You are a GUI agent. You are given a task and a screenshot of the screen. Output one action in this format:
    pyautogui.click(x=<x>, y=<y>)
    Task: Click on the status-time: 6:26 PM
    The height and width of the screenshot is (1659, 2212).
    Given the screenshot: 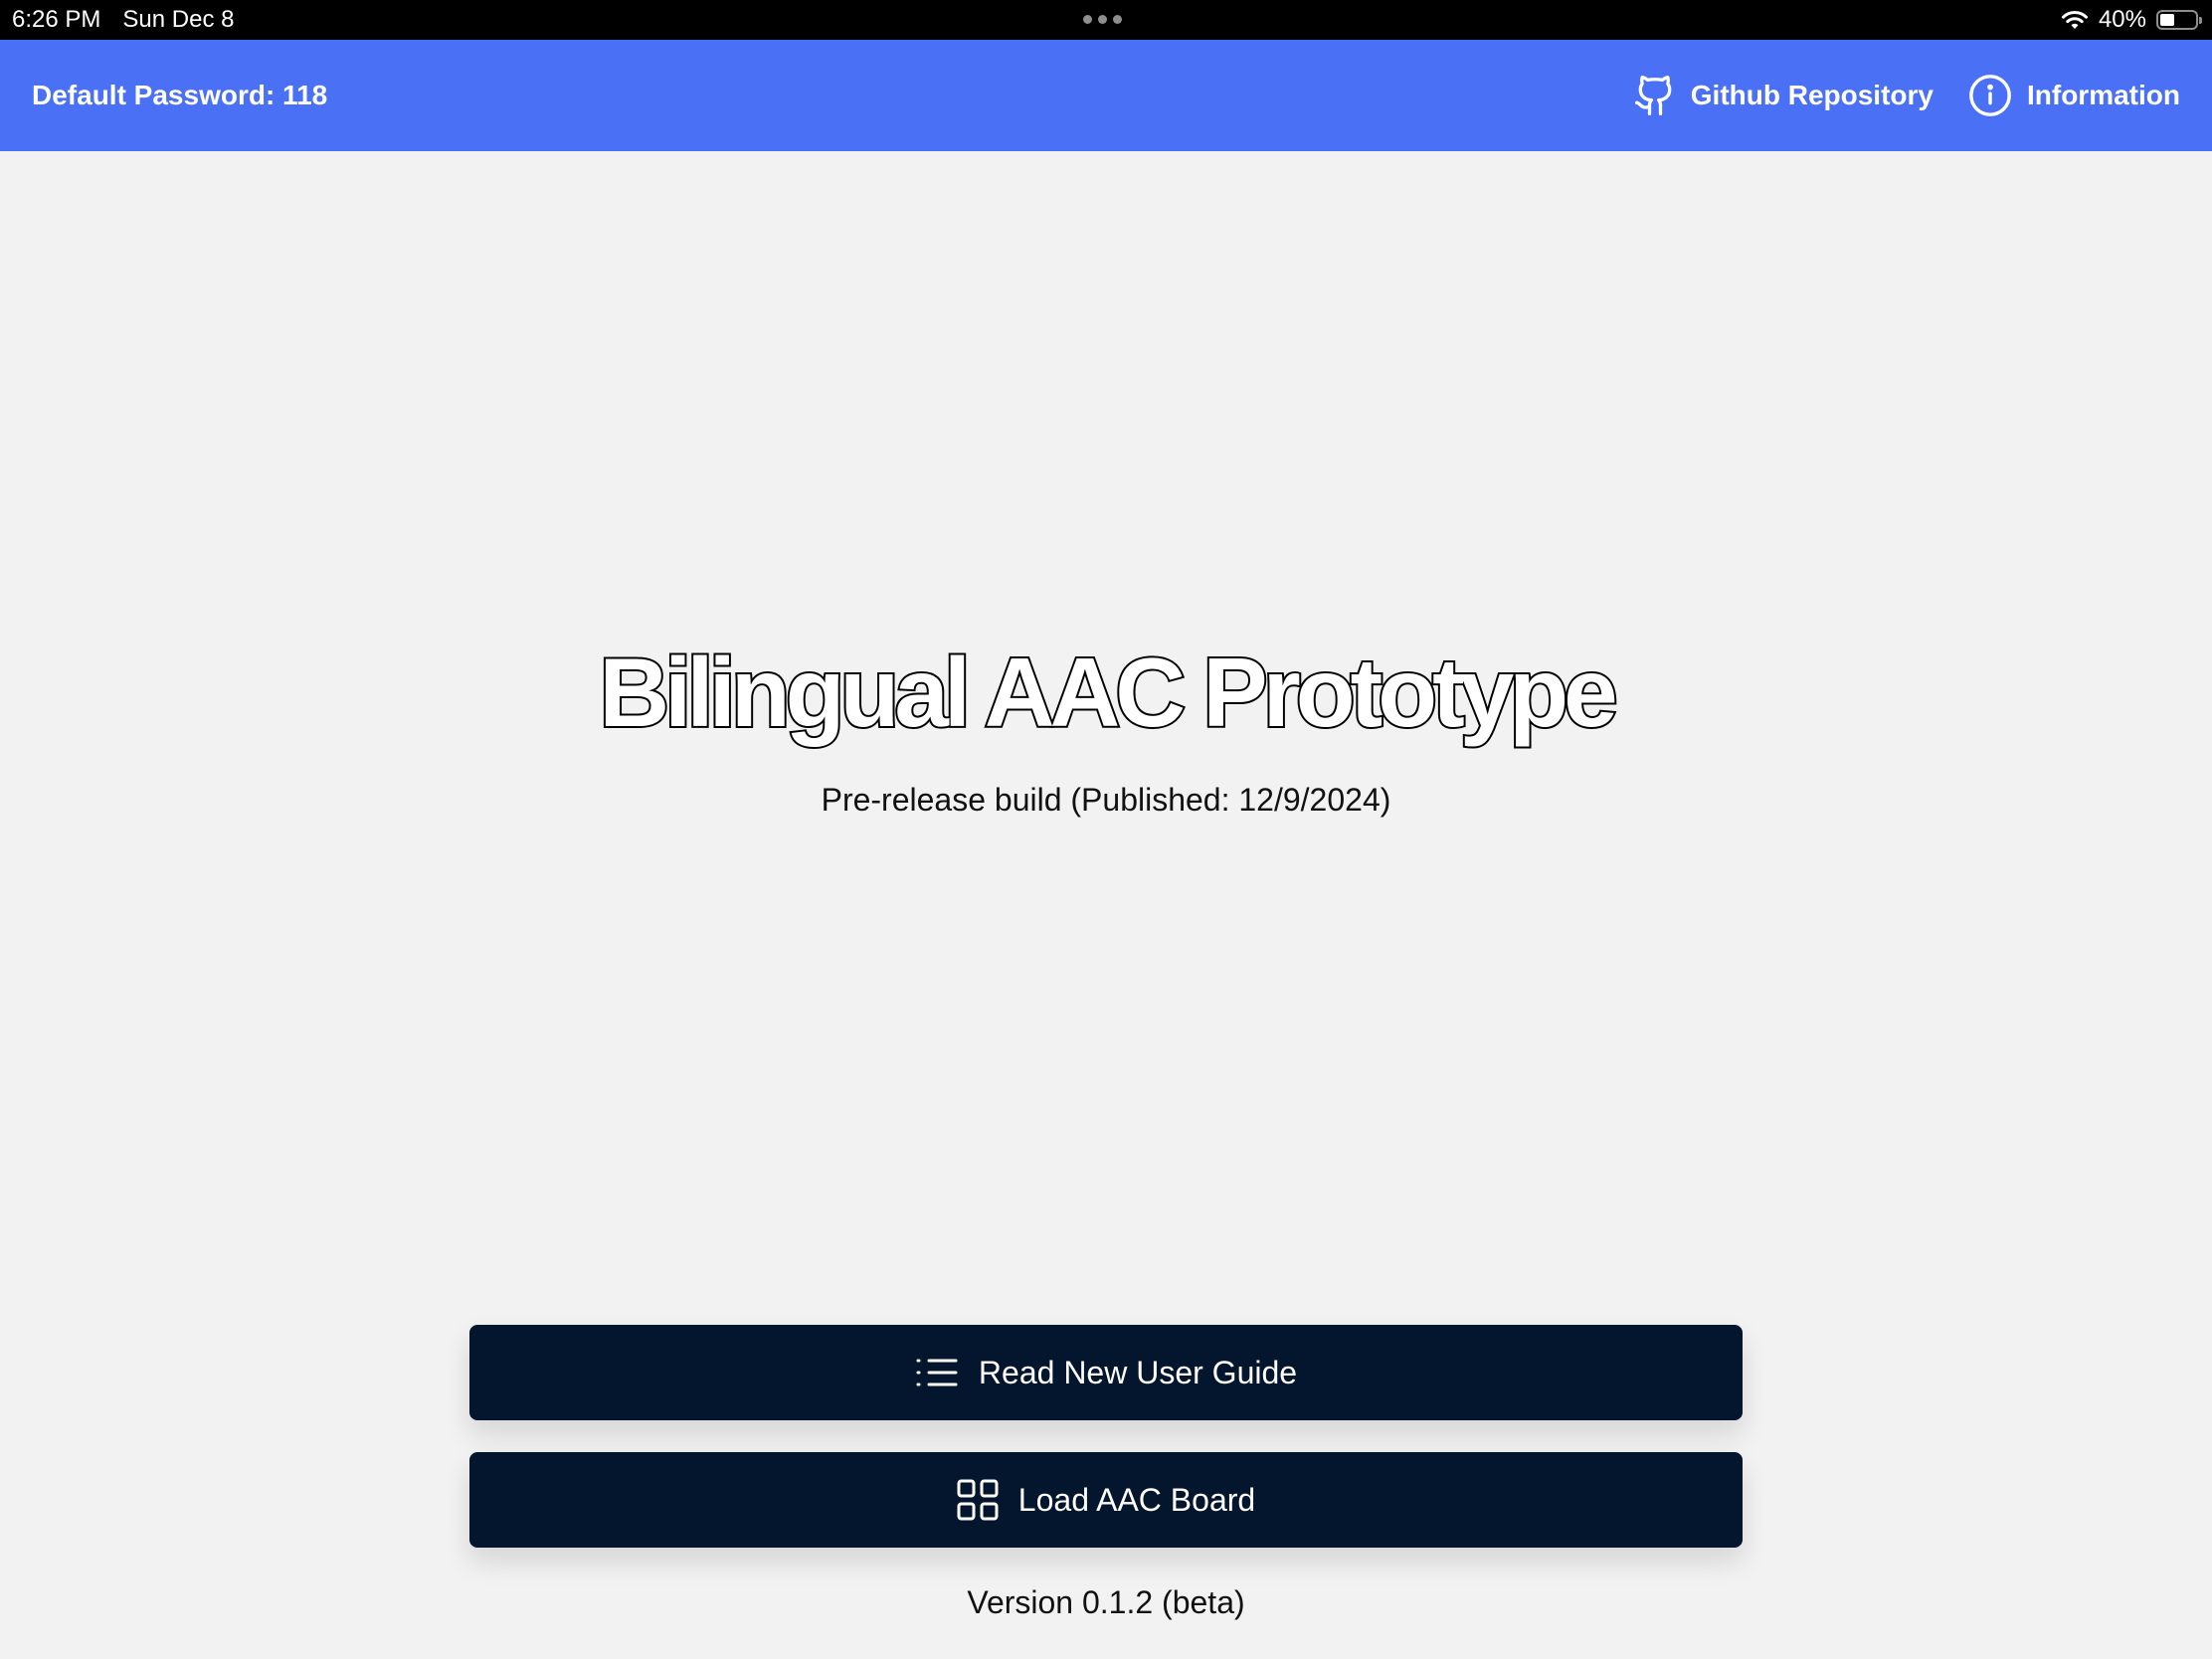 What is the action you would take?
    pyautogui.click(x=56, y=19)
    